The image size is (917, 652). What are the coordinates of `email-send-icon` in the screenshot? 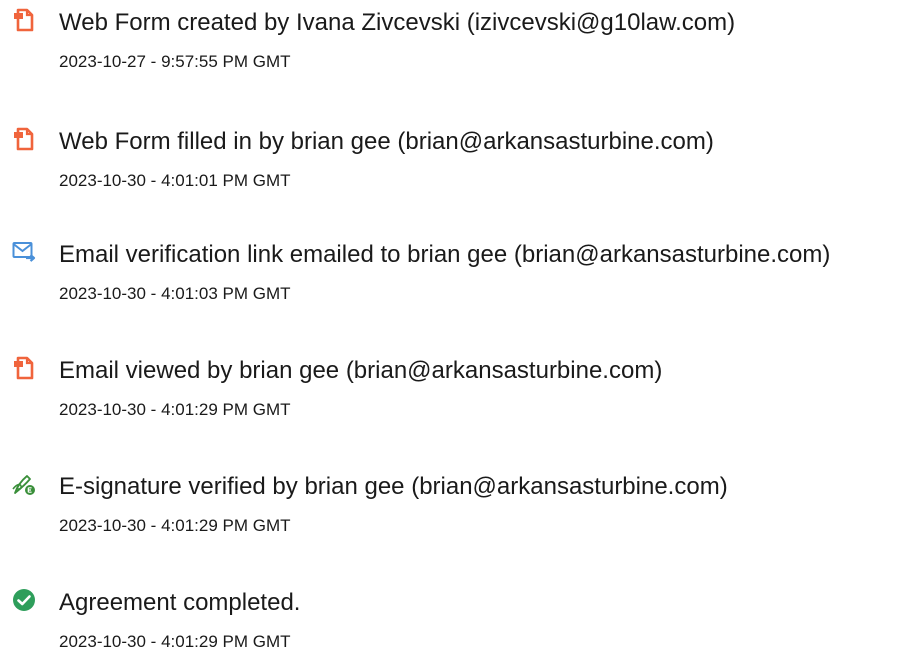 It's located at (24, 252).